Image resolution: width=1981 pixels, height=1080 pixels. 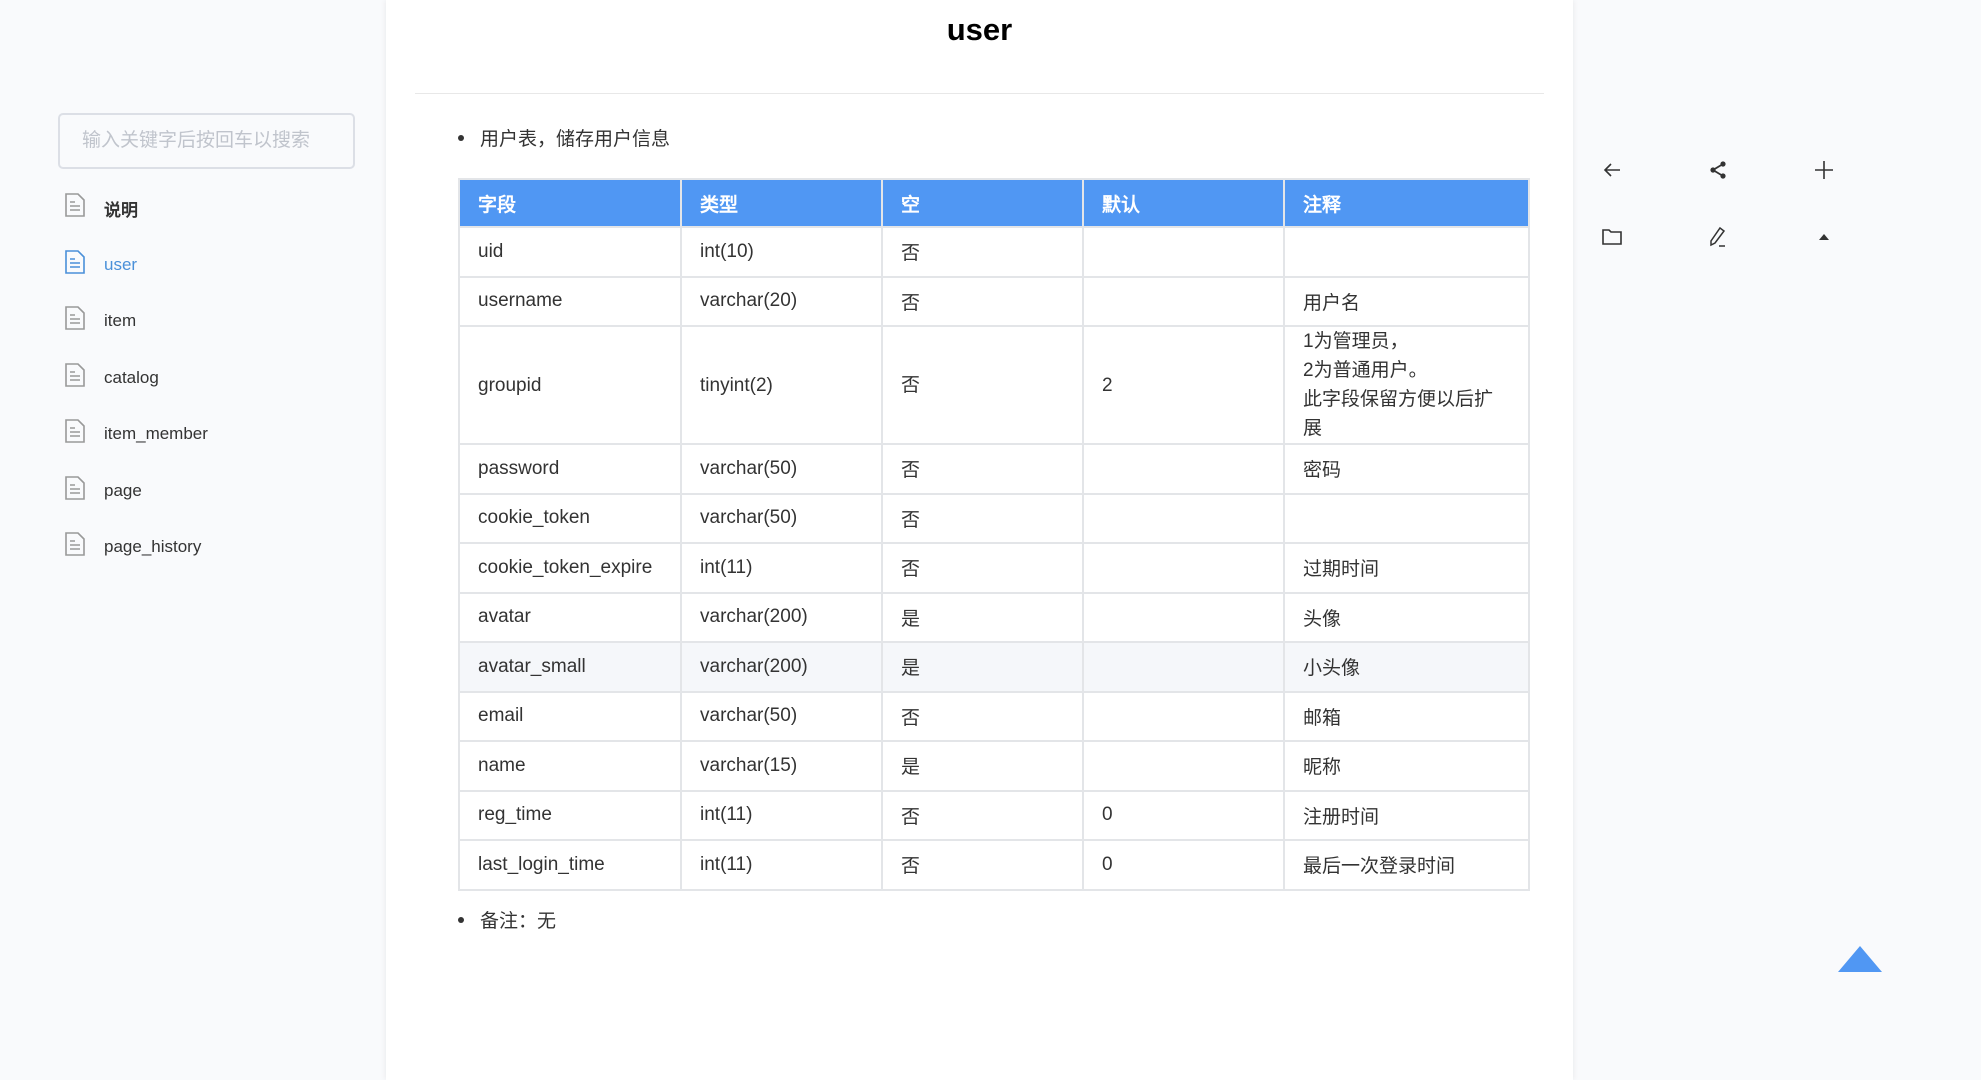 What do you see at coordinates (781, 301) in the screenshot?
I see `cell-type: varchar(20)` at bounding box center [781, 301].